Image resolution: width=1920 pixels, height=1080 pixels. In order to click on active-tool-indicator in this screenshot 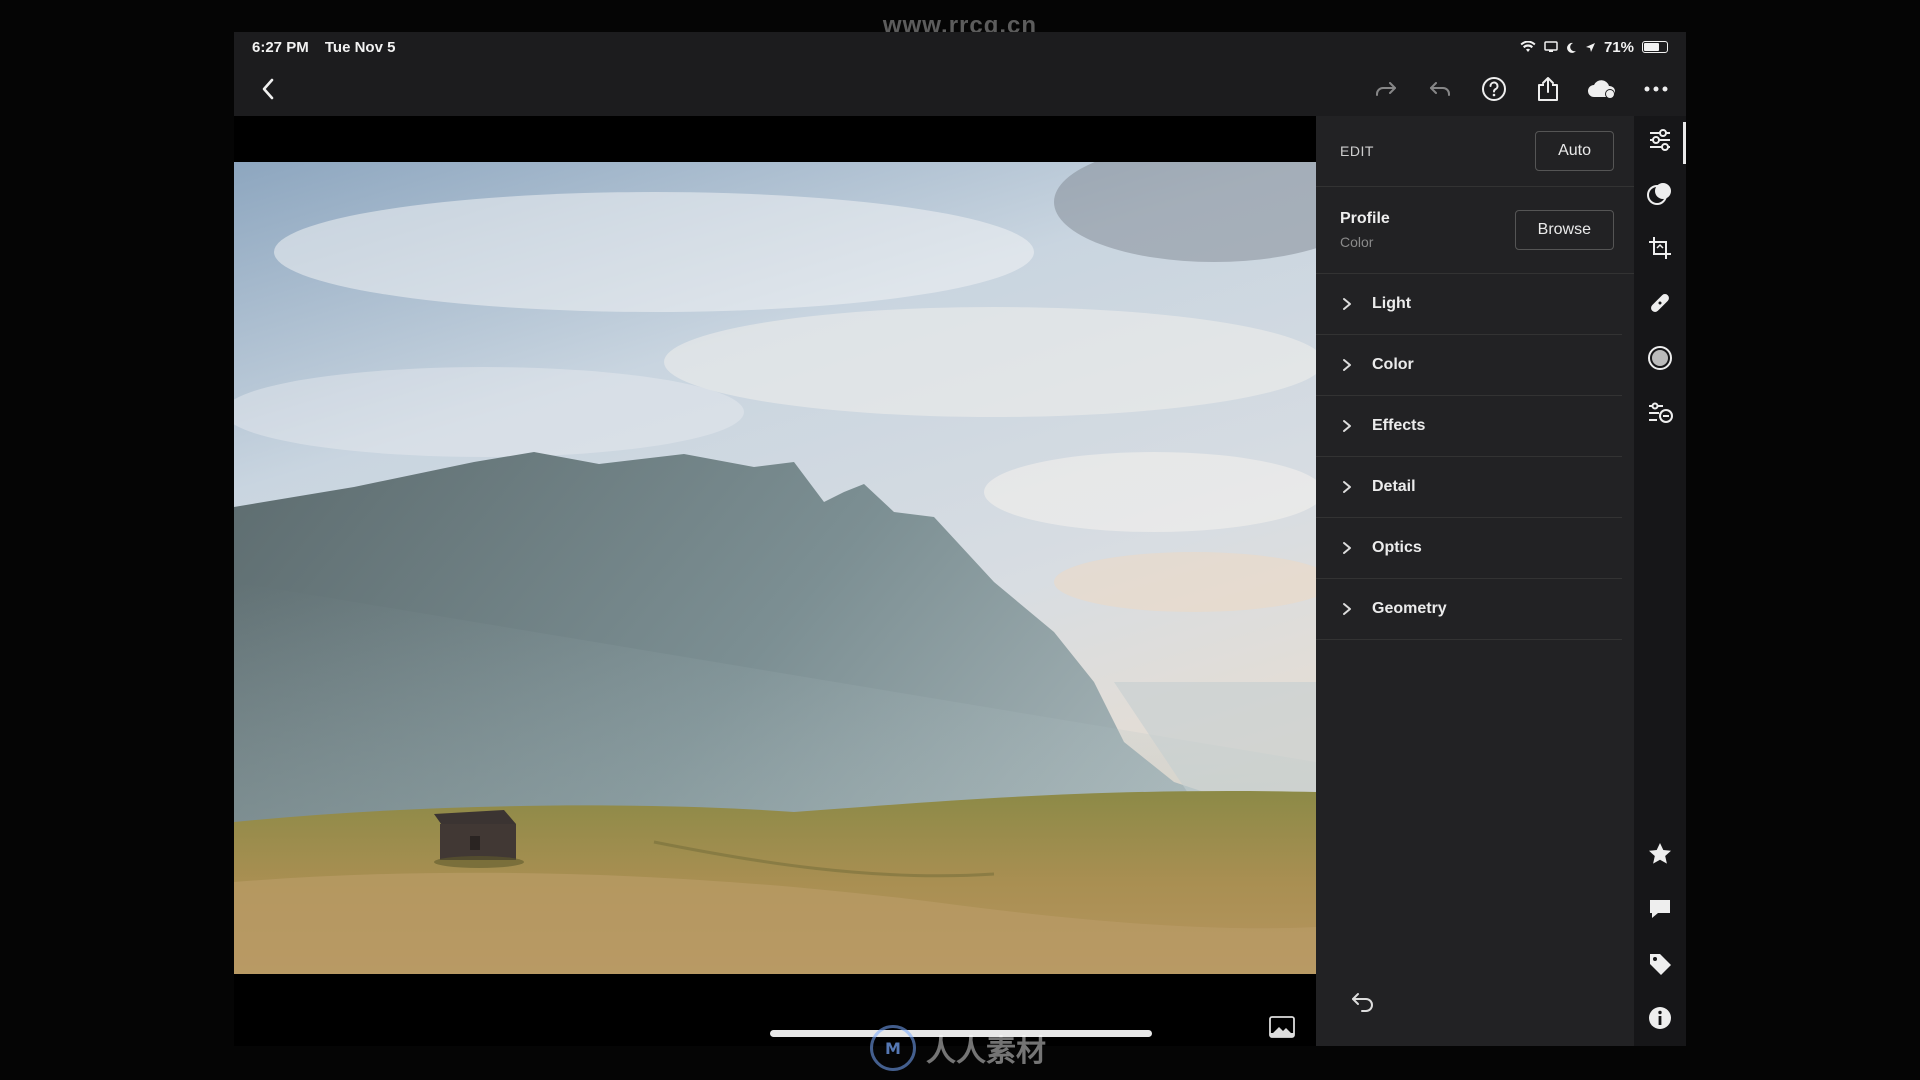, I will do `click(1684, 143)`.